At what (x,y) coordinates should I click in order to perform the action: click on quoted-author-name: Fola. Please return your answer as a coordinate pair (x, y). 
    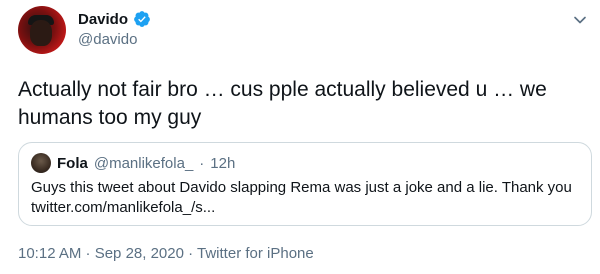
    Looking at the image, I should click on (72, 163).